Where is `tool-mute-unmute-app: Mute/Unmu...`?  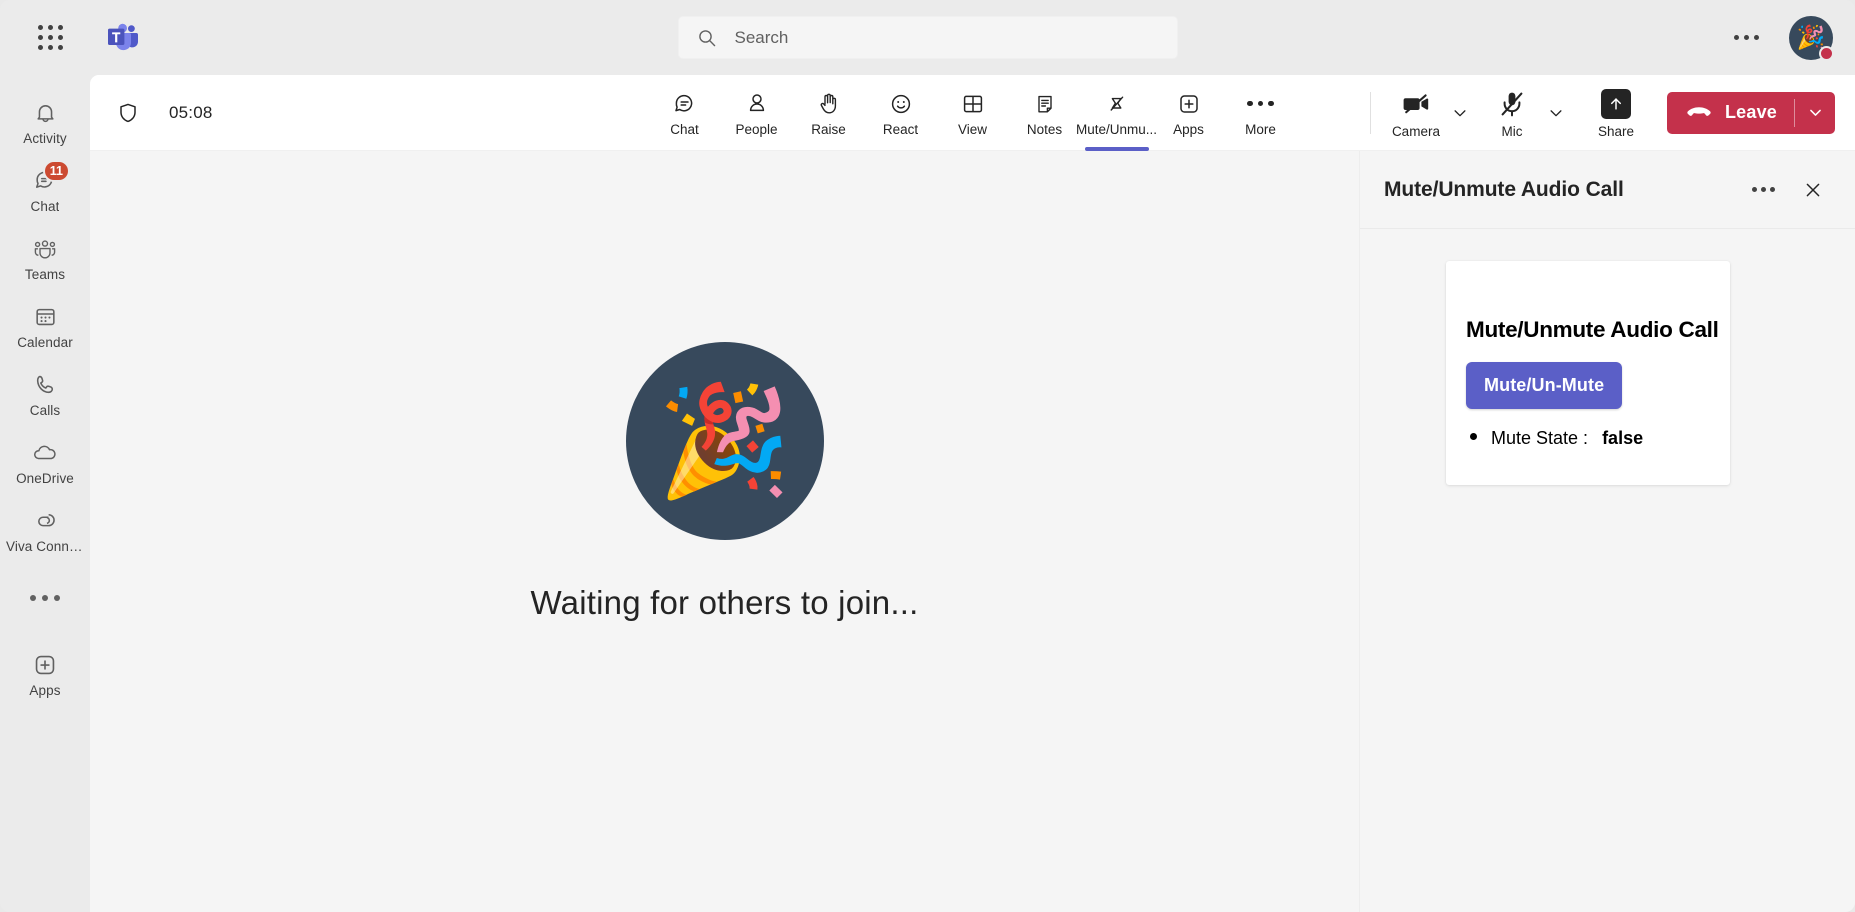
tool-mute-unmute-app: Mute/Unmu... is located at coordinates (1116, 113).